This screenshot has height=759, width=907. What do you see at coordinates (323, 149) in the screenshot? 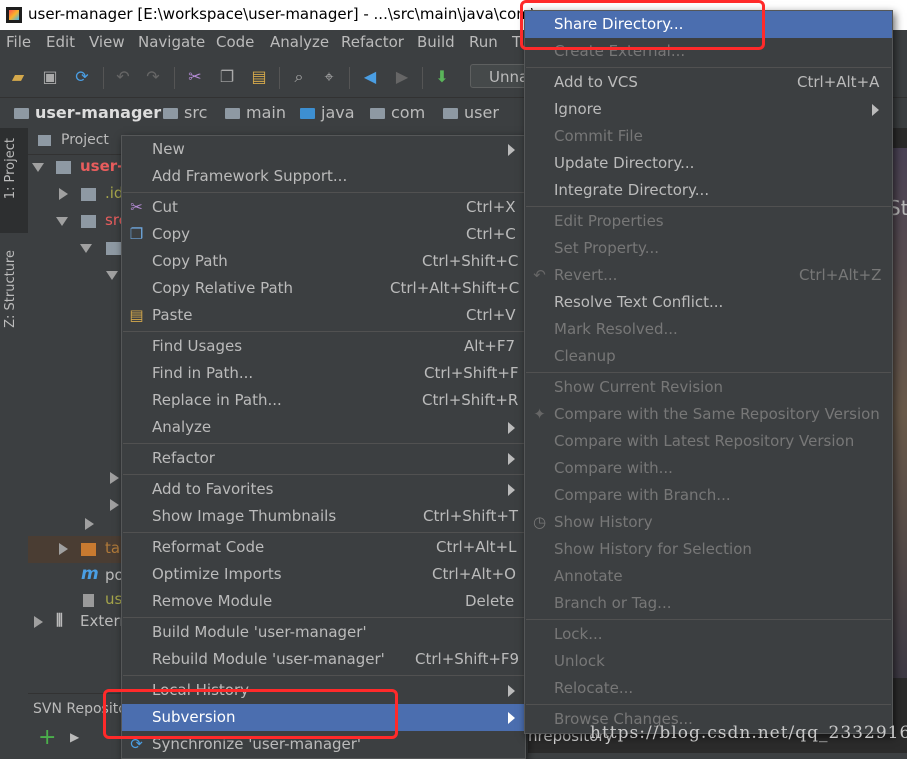
I see `menu-item-new: New` at bounding box center [323, 149].